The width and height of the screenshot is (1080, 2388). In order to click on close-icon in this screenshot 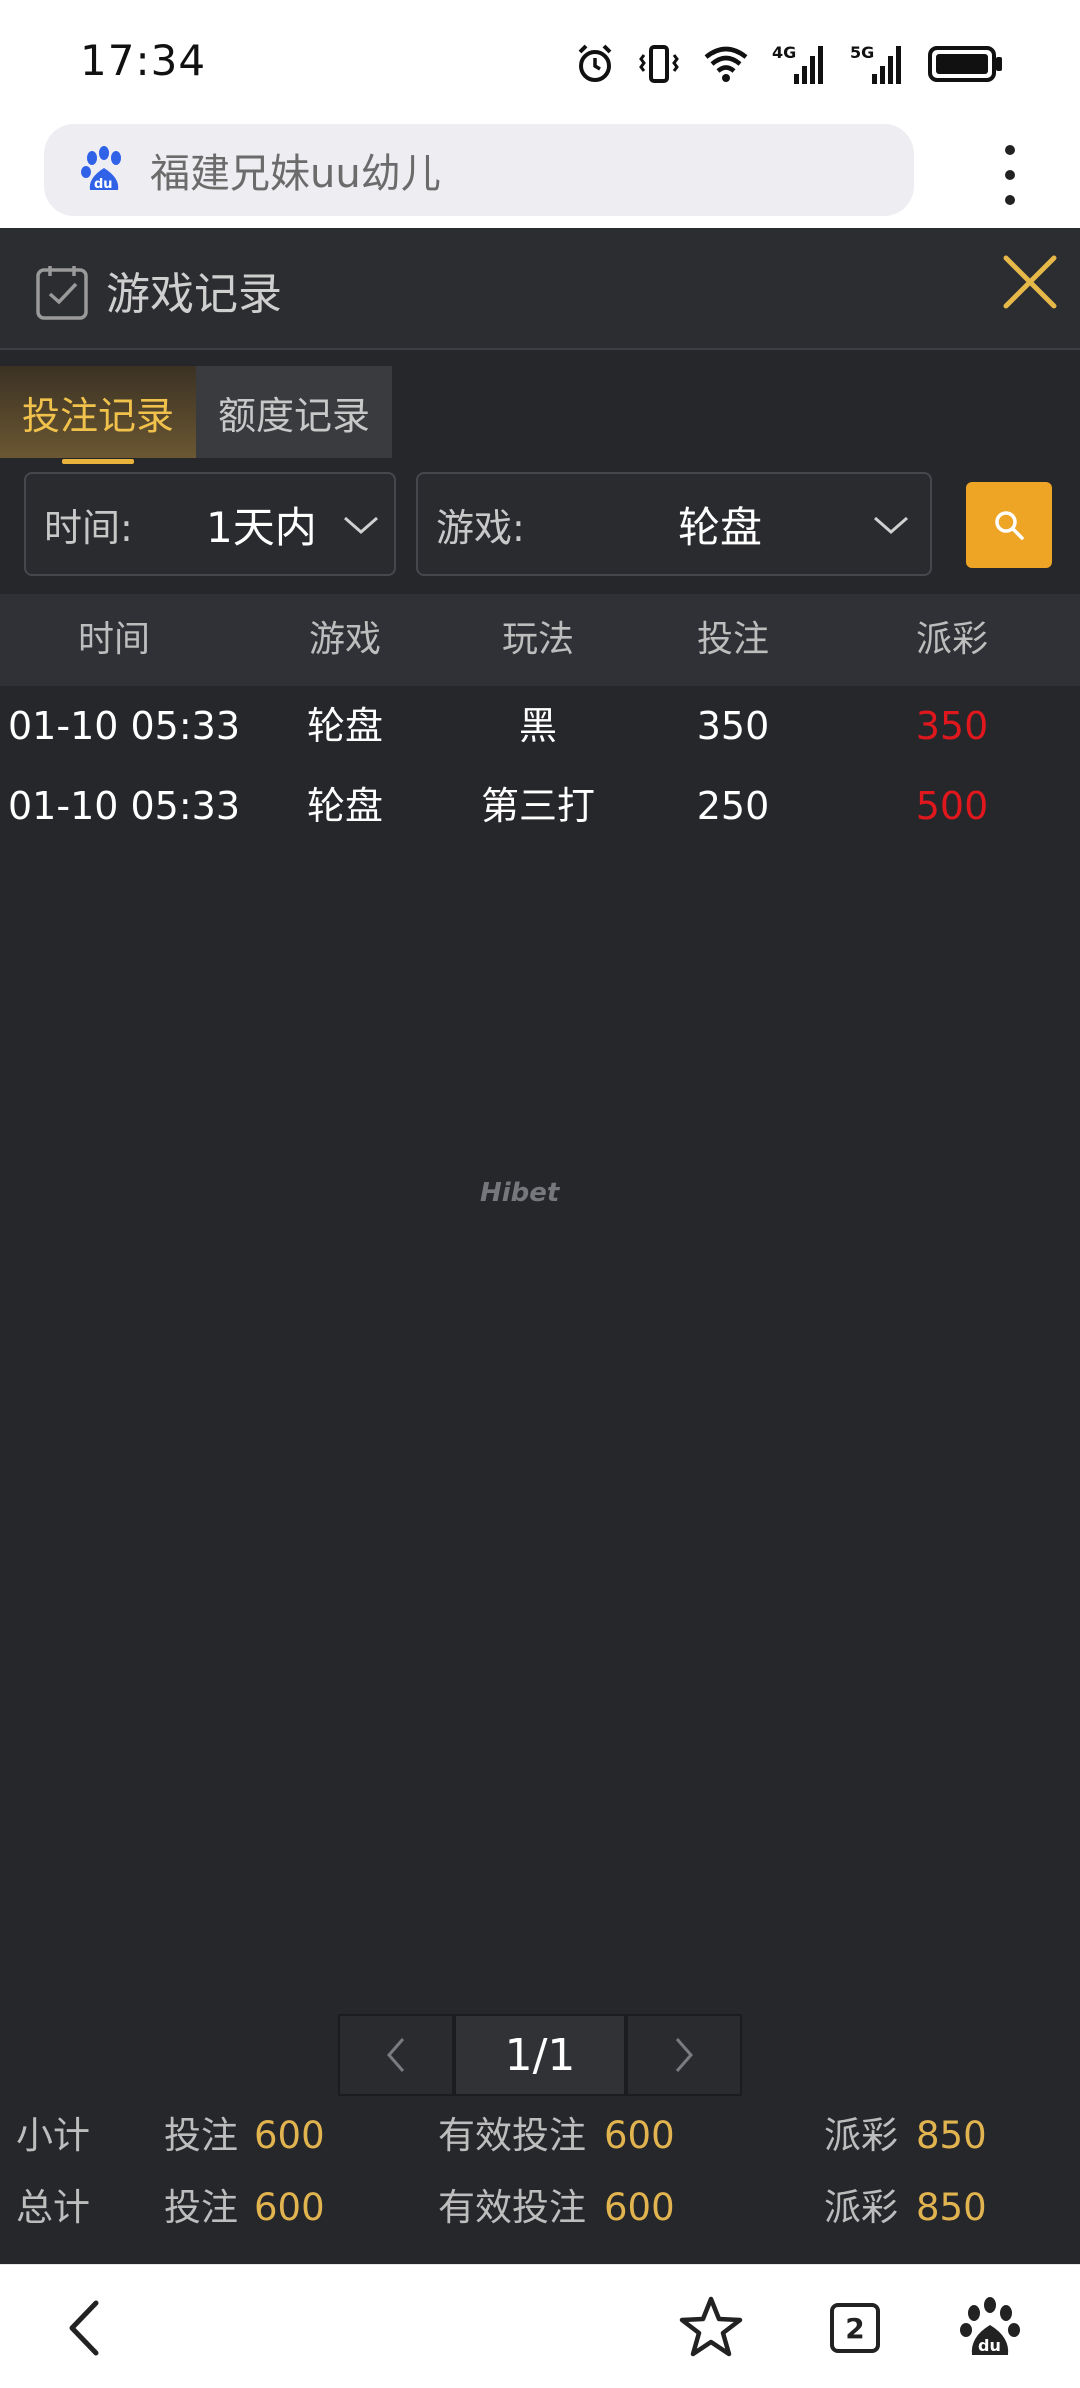, I will do `click(1030, 282)`.